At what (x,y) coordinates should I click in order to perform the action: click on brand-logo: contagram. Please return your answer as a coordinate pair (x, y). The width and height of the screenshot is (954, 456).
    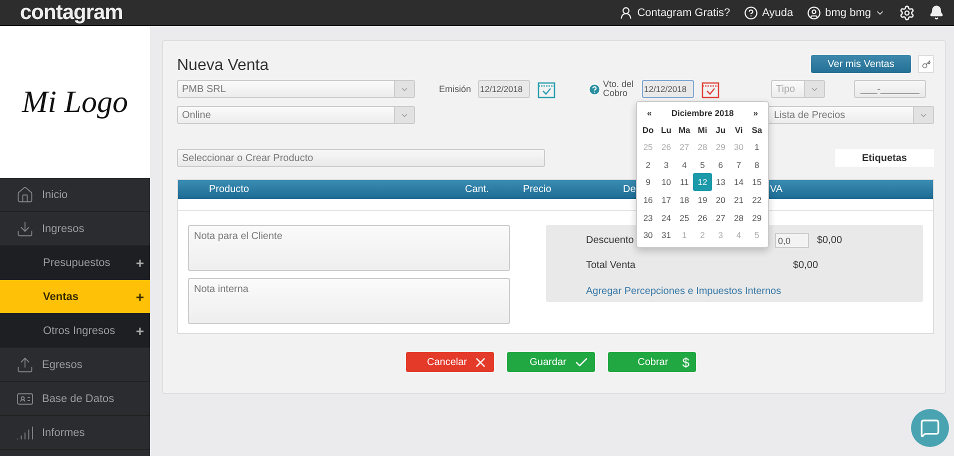
    Looking at the image, I should click on (71, 12).